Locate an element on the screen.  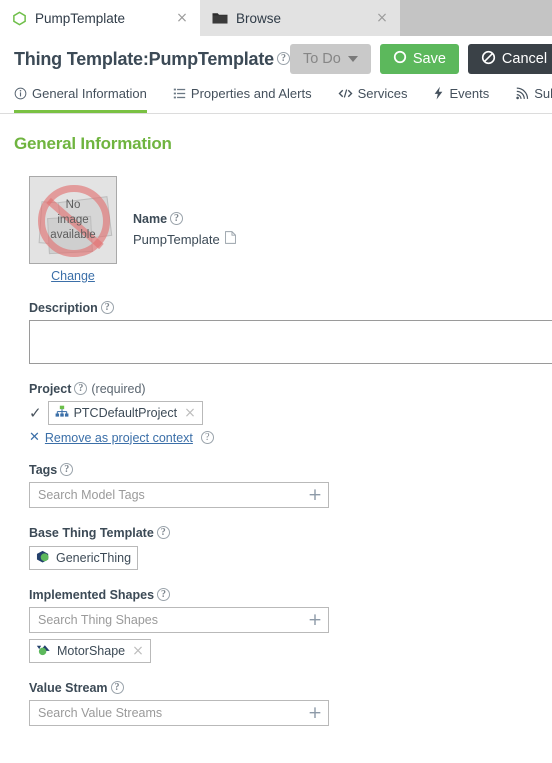
base-thing-template-group: Base Thing Template? GenericThing is located at coordinates (283, 548).